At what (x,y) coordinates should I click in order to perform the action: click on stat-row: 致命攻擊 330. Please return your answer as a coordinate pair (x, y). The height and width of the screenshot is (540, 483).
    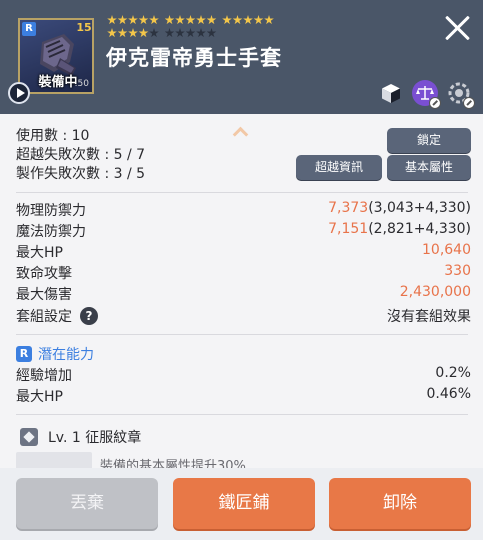
    Looking at the image, I should click on (243, 273).